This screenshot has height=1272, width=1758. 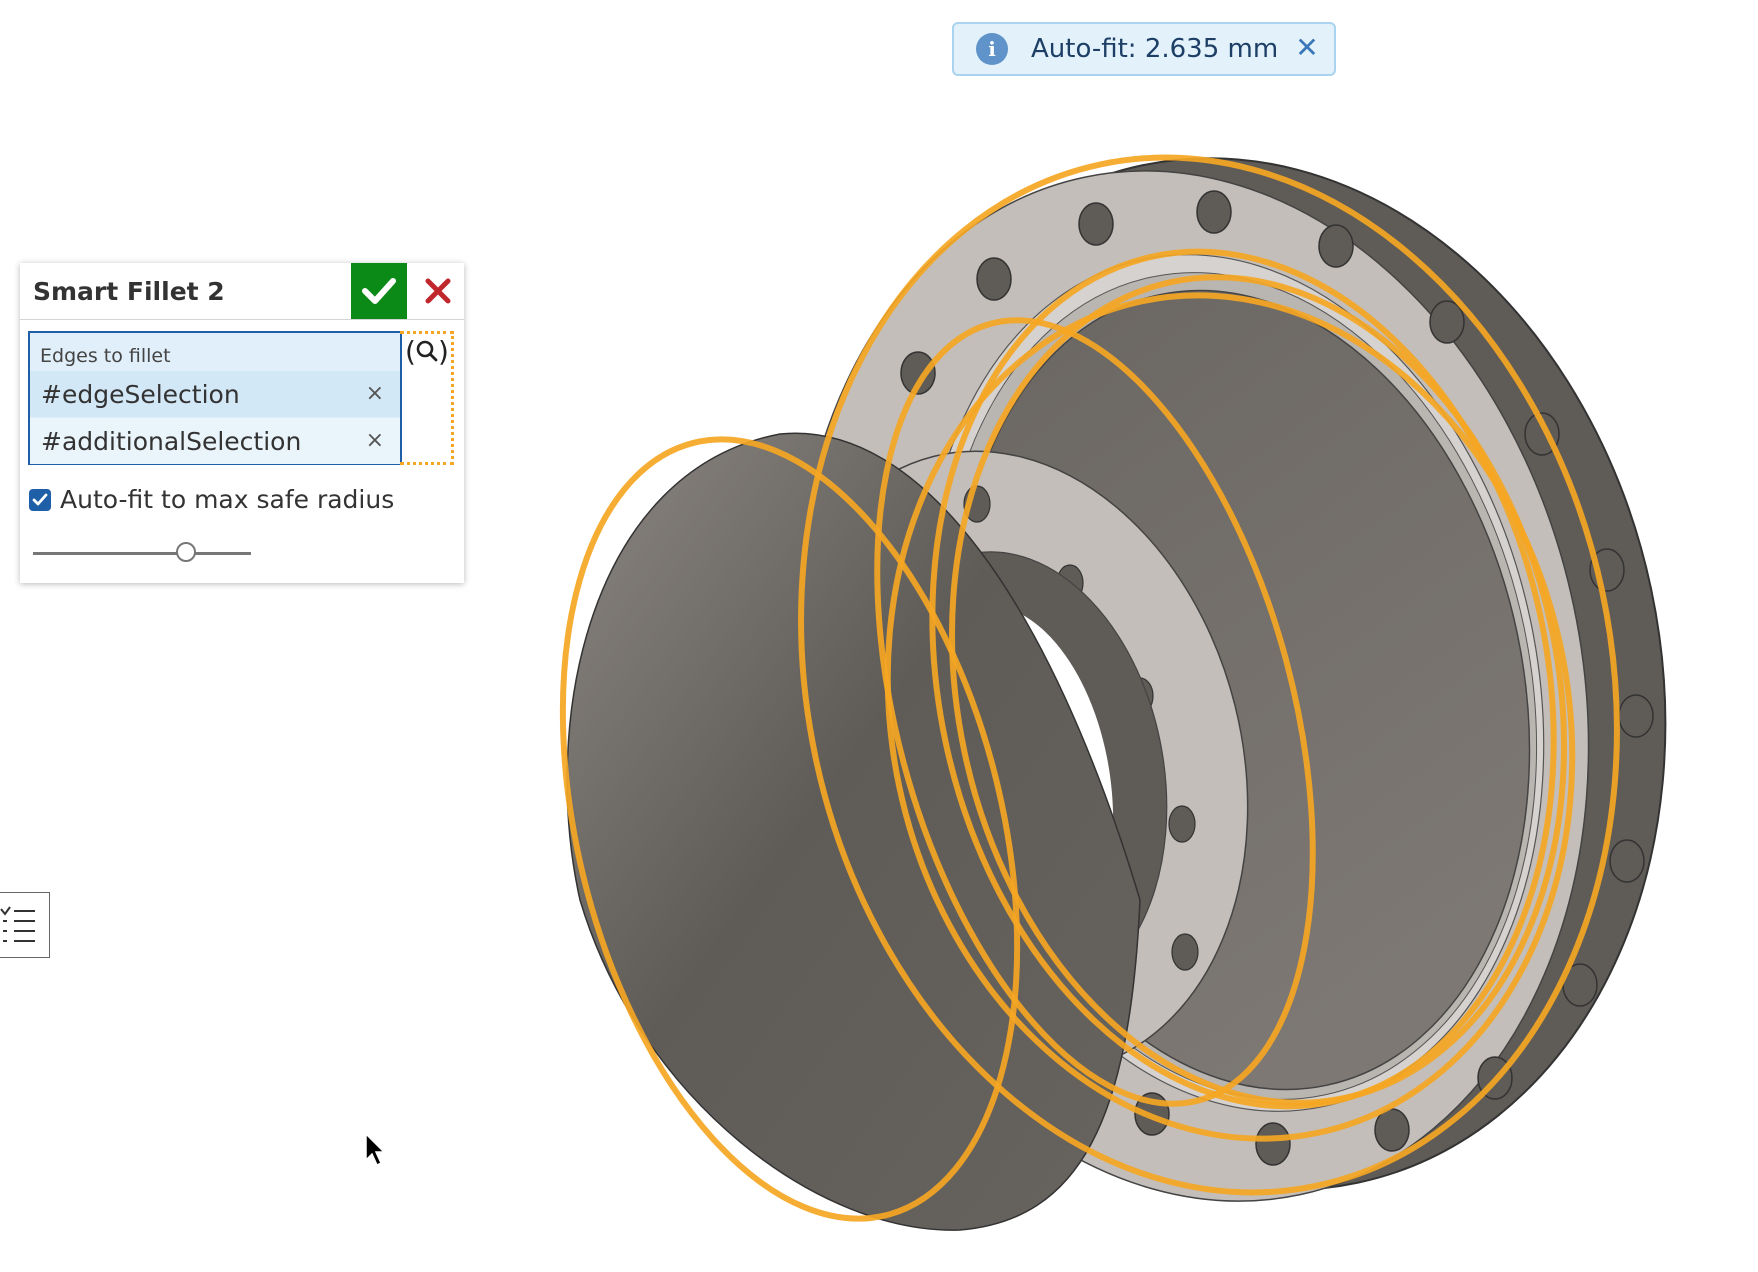 I want to click on selection-text: #additionalSelection, so click(x=171, y=441).